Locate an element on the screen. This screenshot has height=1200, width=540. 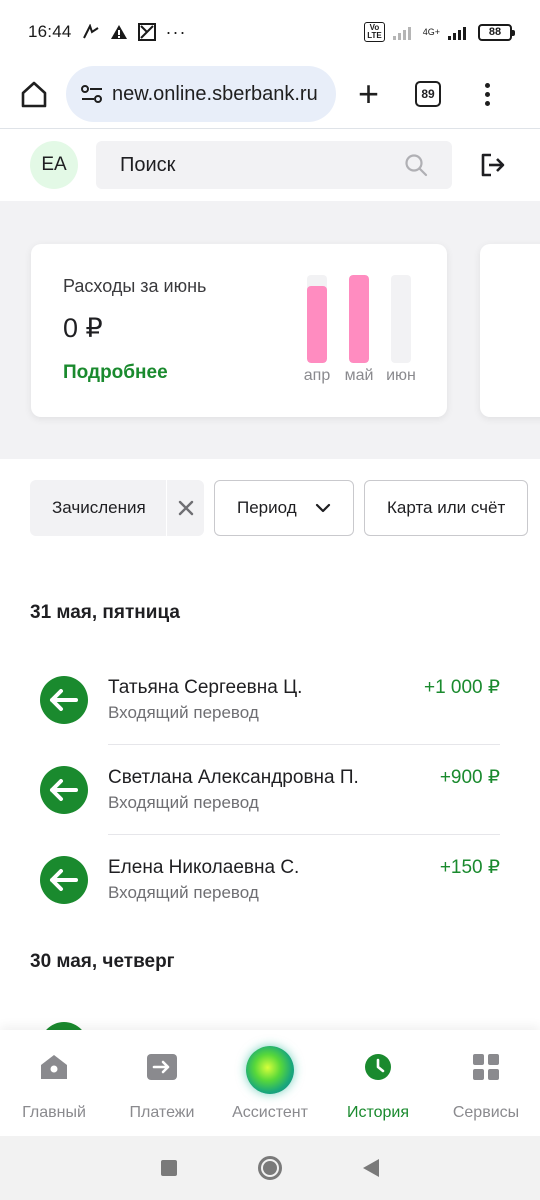
nav-label: Ассистент is located at coordinates (270, 1112).